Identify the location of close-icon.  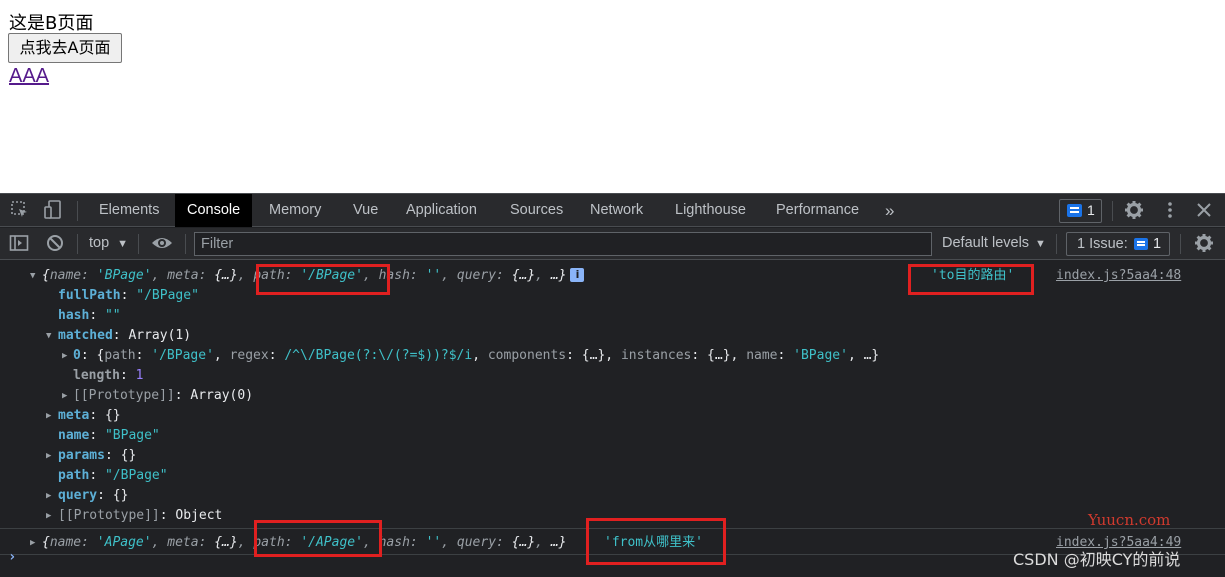
(1204, 211).